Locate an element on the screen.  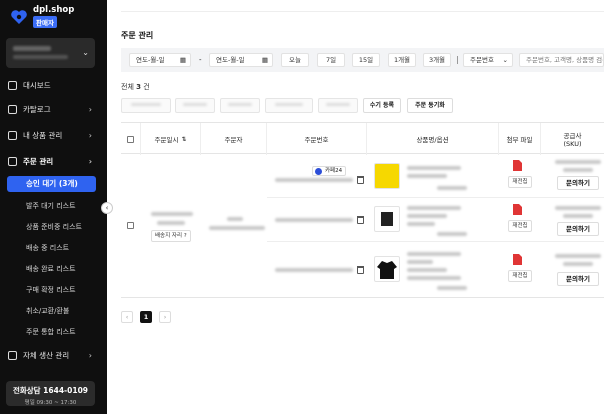
account-email is located at coordinates (40, 57).